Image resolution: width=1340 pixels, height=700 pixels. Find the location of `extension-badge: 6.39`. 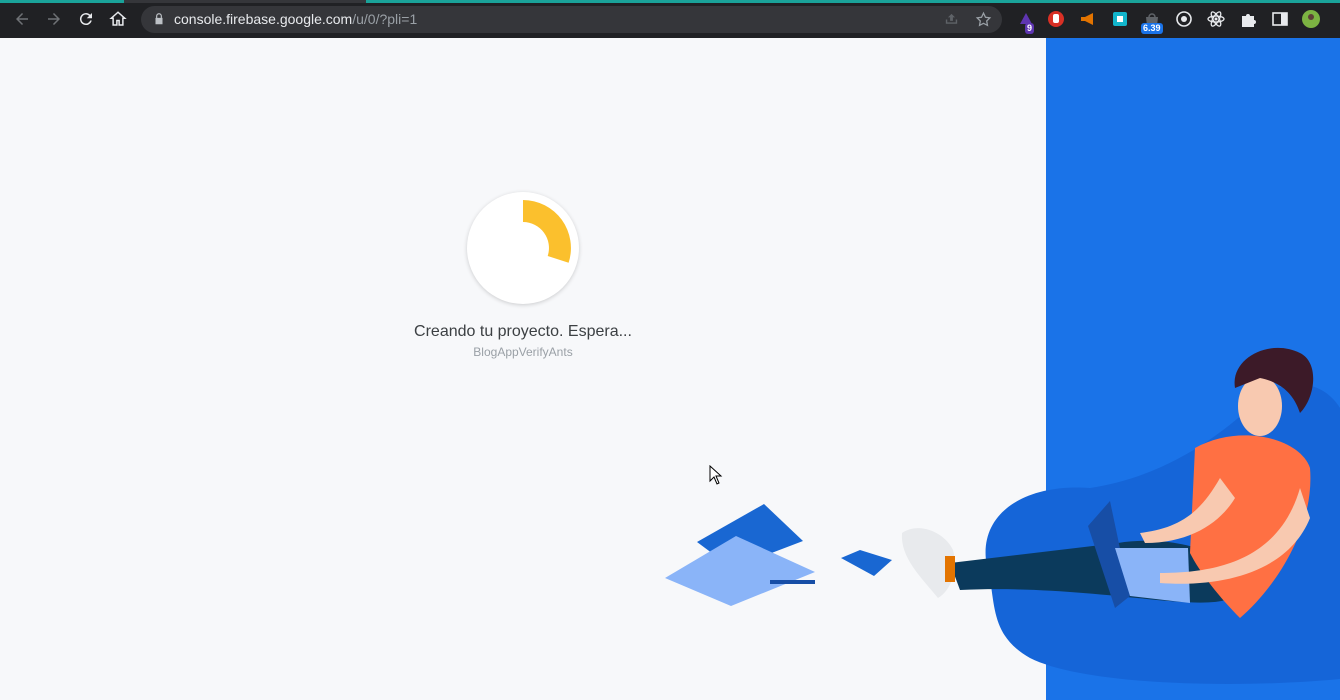

extension-badge: 6.39 is located at coordinates (1152, 28).